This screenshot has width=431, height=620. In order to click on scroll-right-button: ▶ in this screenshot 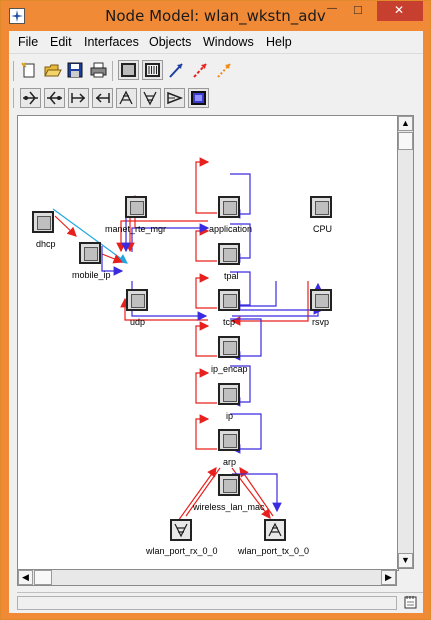, I will do `click(388, 577)`.